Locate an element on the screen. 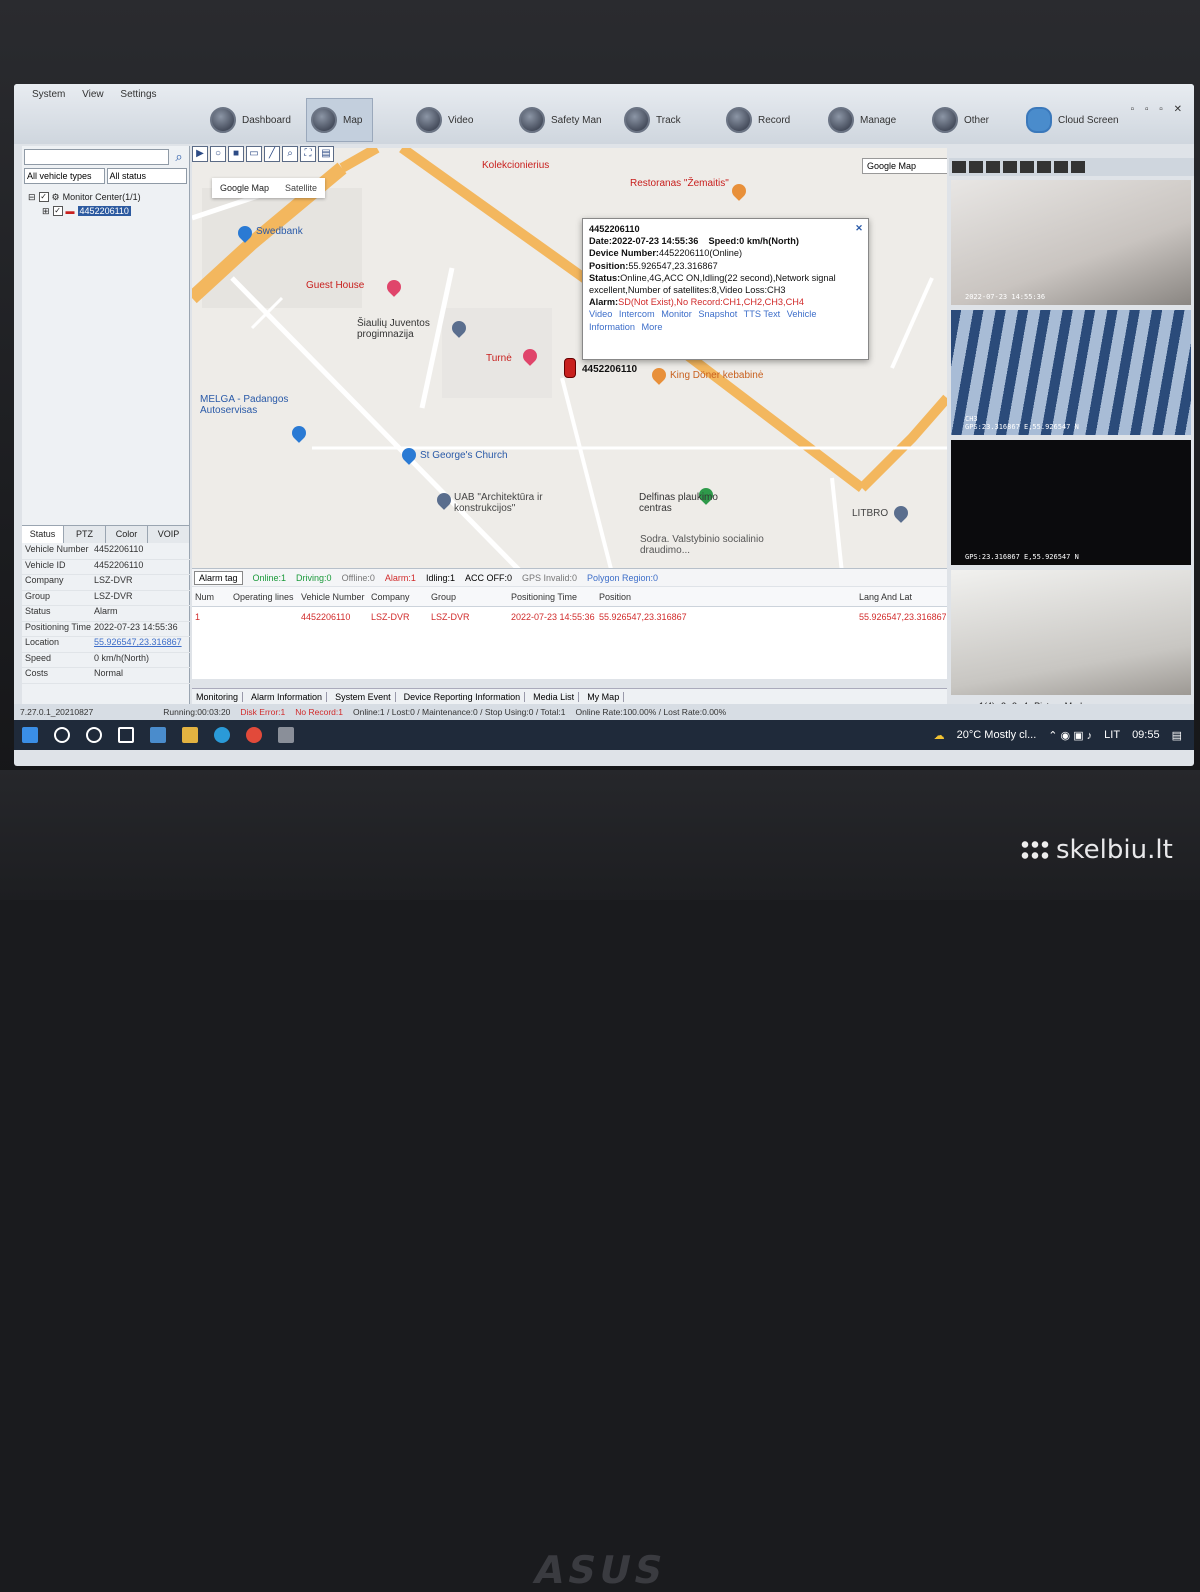 Image resolution: width=1200 pixels, height=1592 pixels. video-channel-3: GPS:23.316867 E,55.926547 N is located at coordinates (1071, 502).